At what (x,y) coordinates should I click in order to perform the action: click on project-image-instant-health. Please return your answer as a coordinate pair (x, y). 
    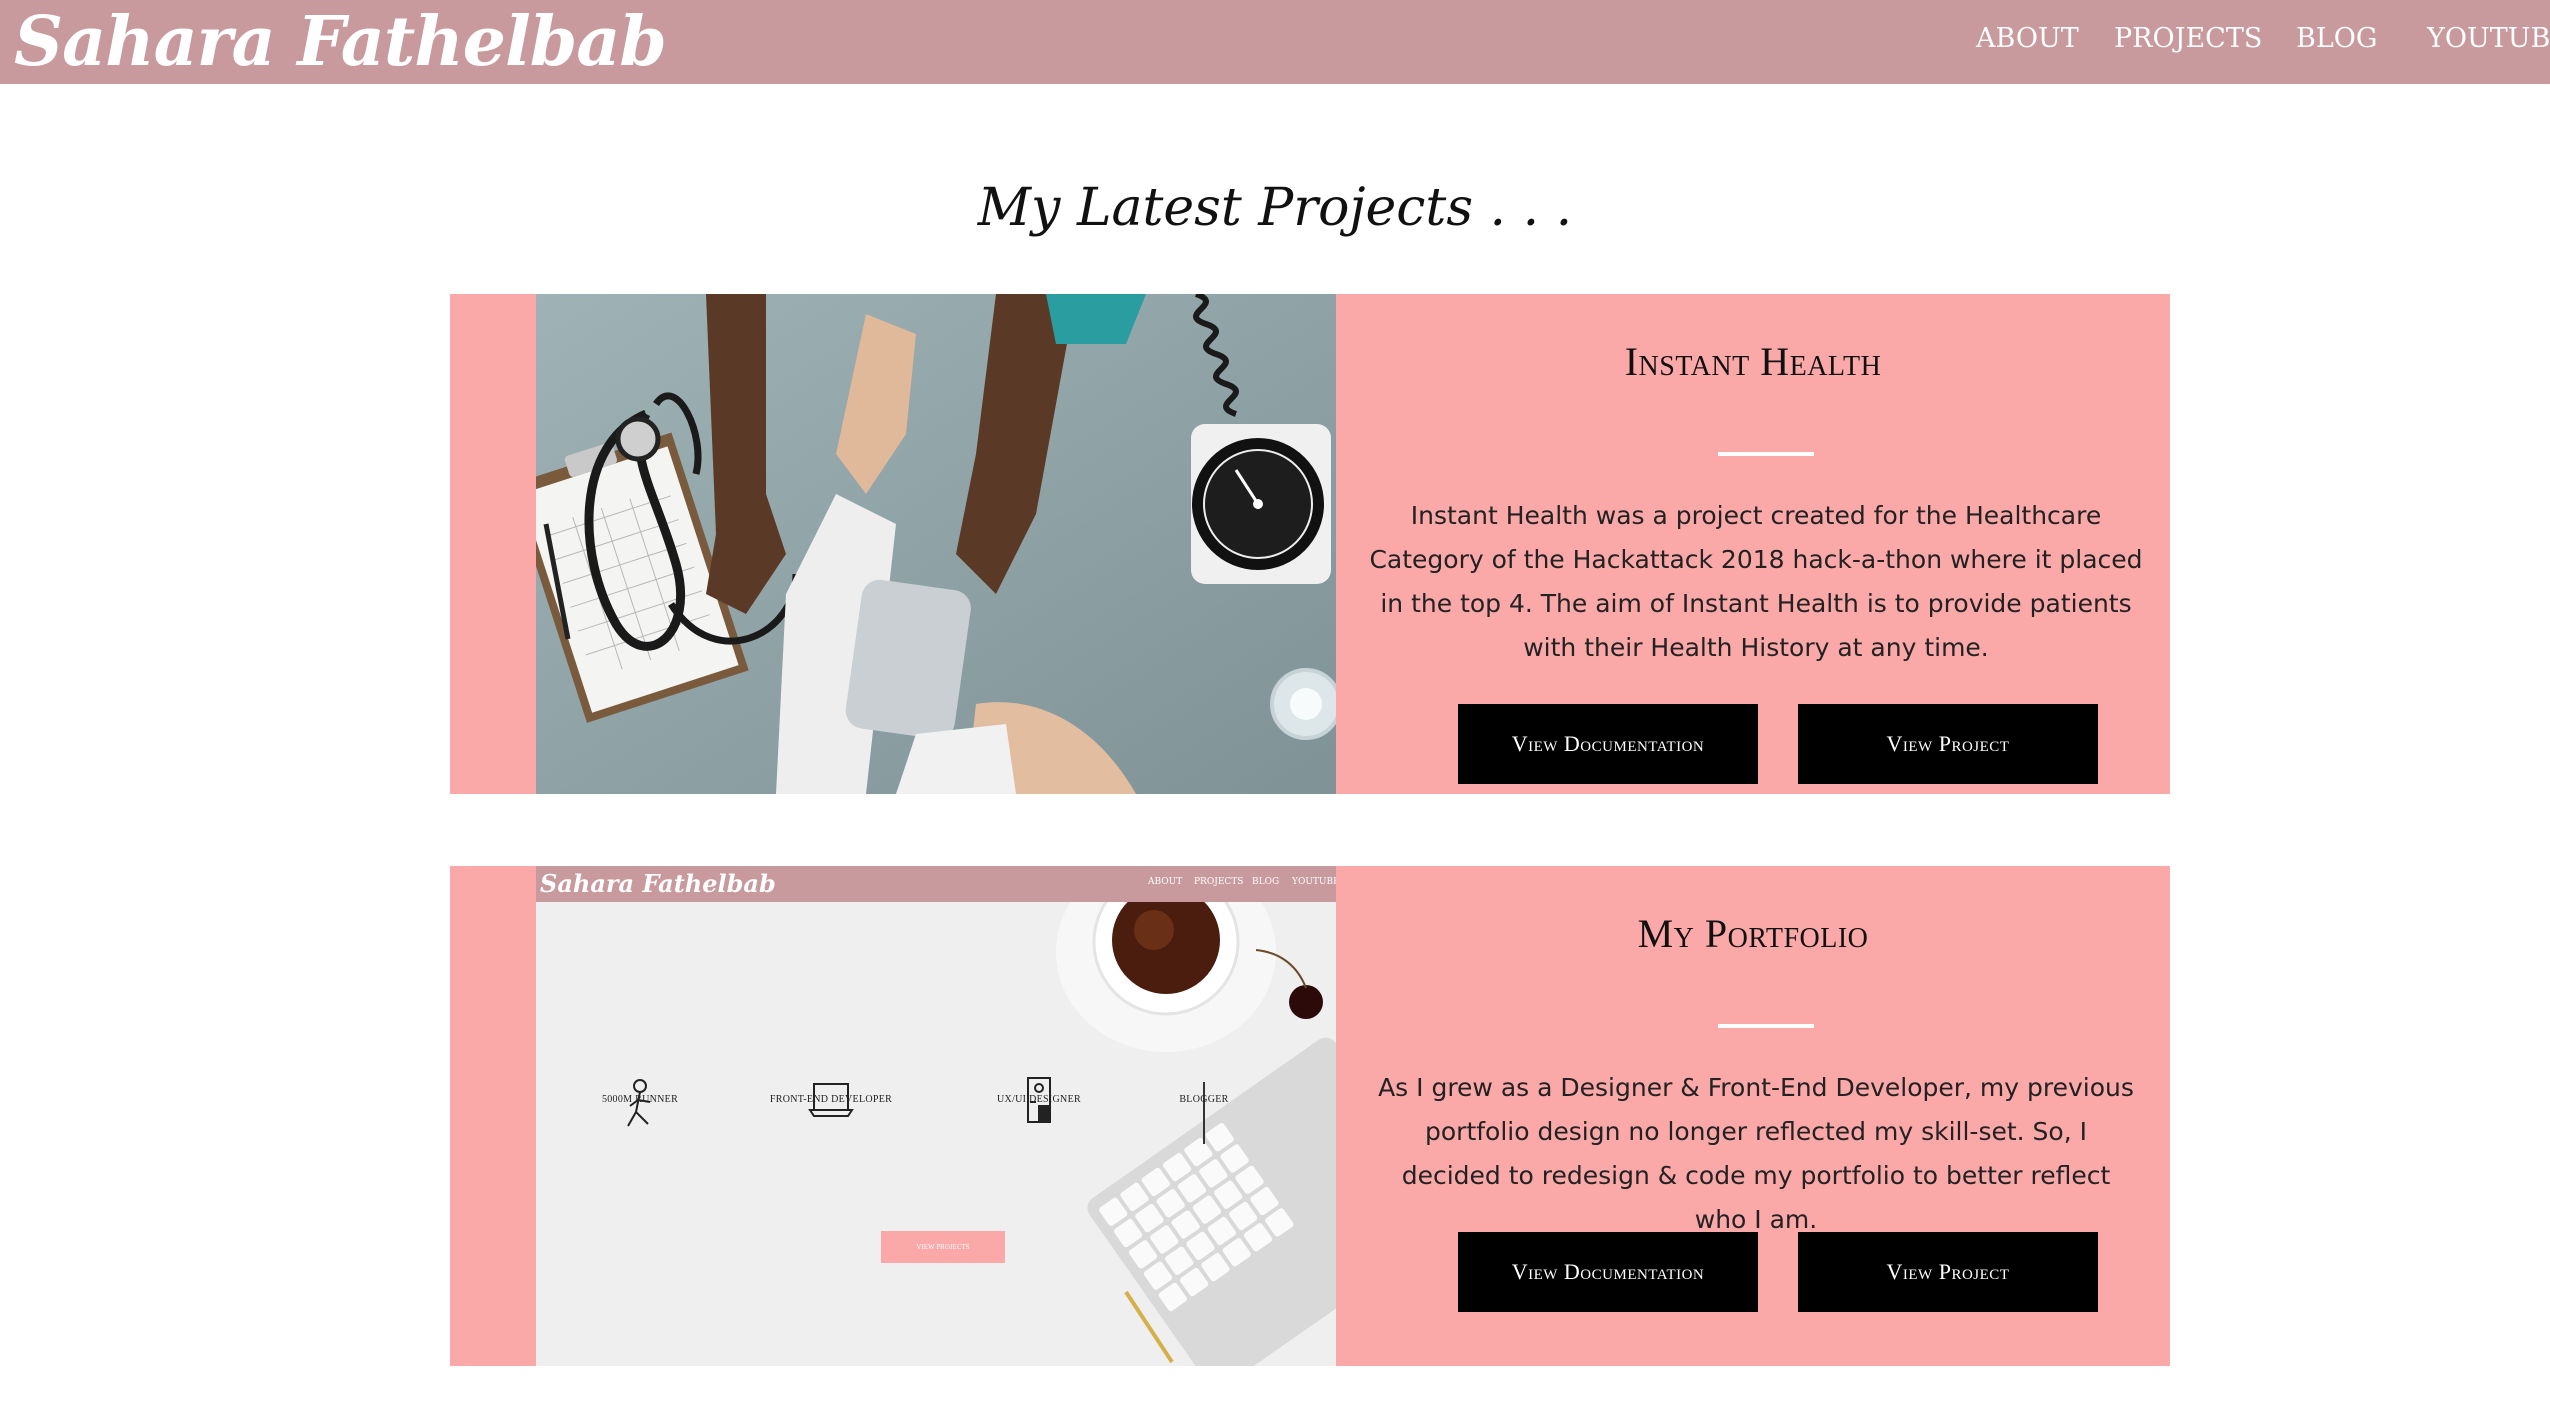
    Looking at the image, I should click on (936, 544).